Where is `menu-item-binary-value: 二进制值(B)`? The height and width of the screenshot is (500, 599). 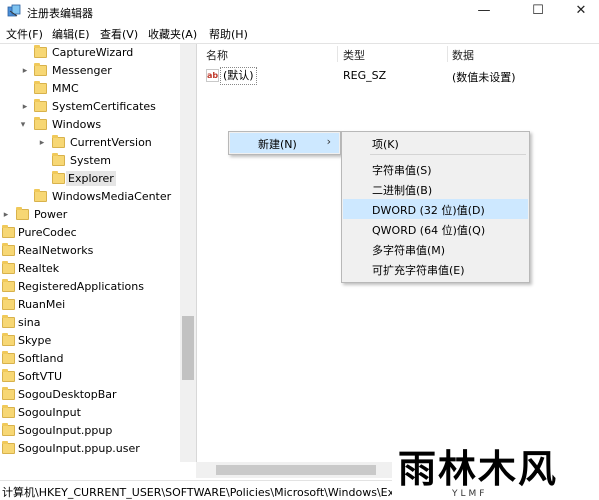 menu-item-binary-value: 二进制值(B) is located at coordinates (435, 189).